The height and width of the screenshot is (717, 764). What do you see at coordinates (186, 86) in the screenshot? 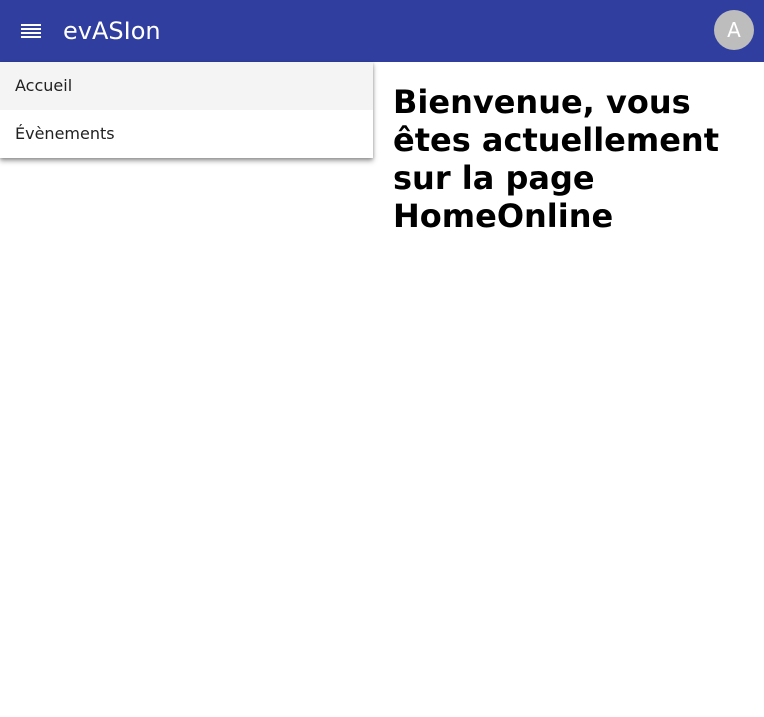
I see `nav-item-accueil: Accueil` at bounding box center [186, 86].